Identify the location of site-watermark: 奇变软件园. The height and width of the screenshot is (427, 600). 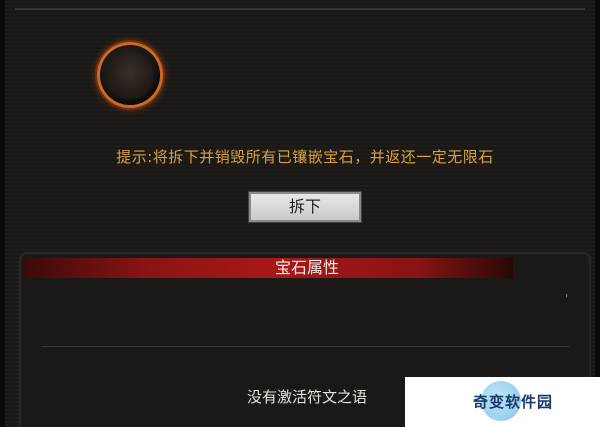
(502, 402).